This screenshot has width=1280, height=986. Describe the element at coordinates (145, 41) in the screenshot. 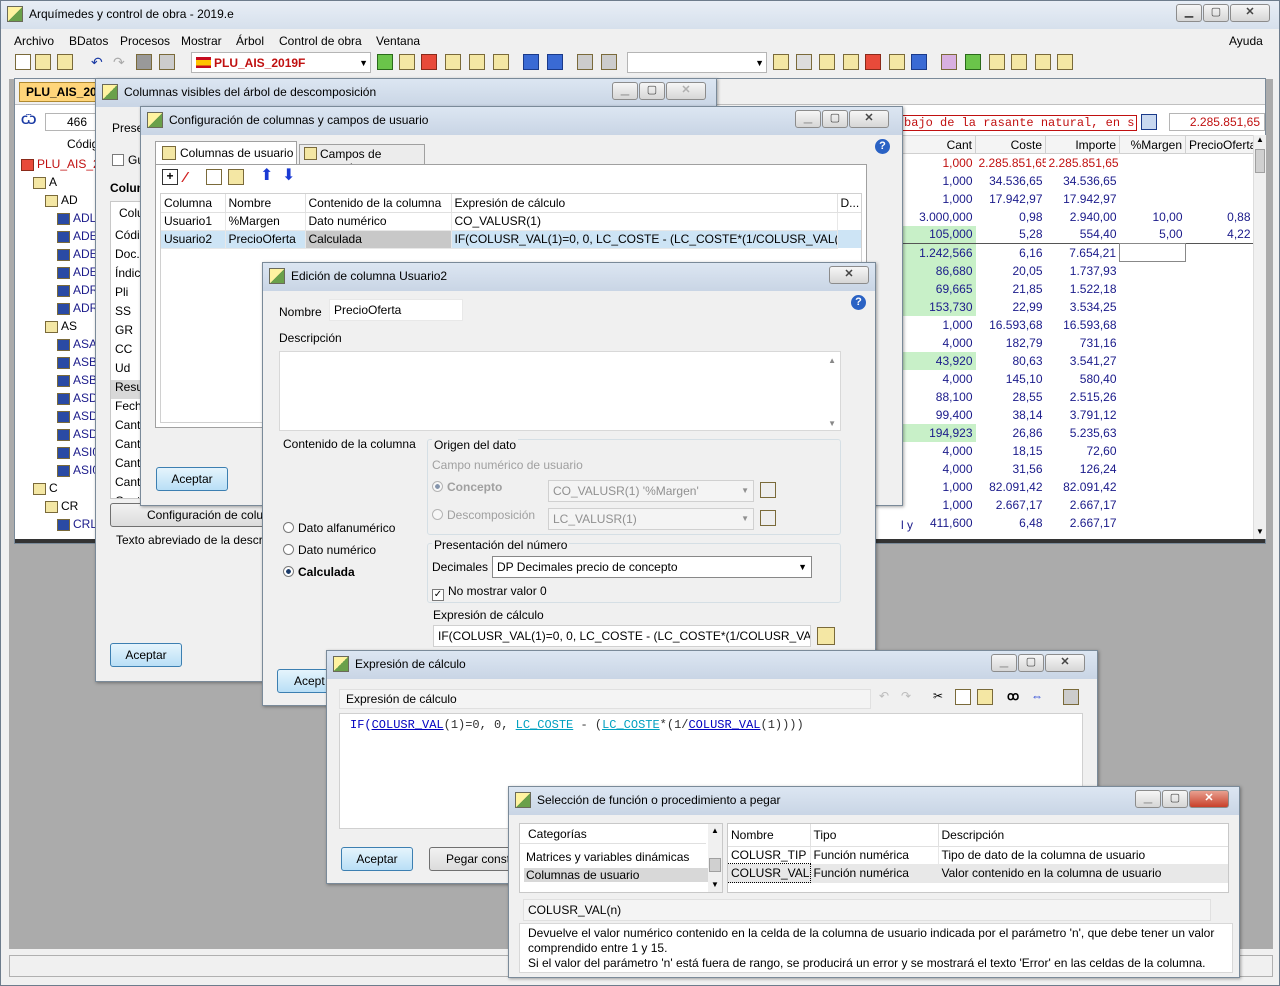

I see `menu-procesos: Procesos` at that location.